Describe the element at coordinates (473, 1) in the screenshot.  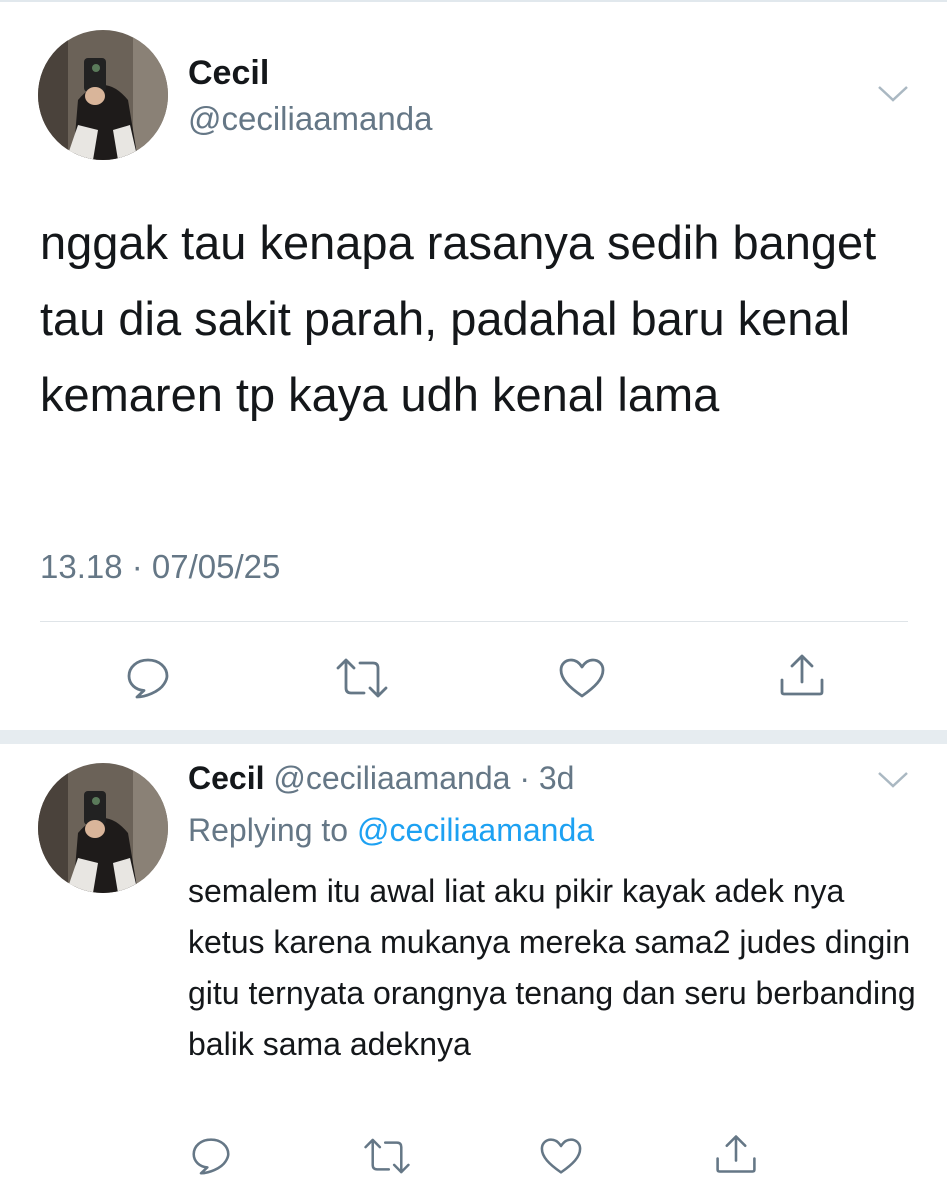
I see `top-border` at that location.